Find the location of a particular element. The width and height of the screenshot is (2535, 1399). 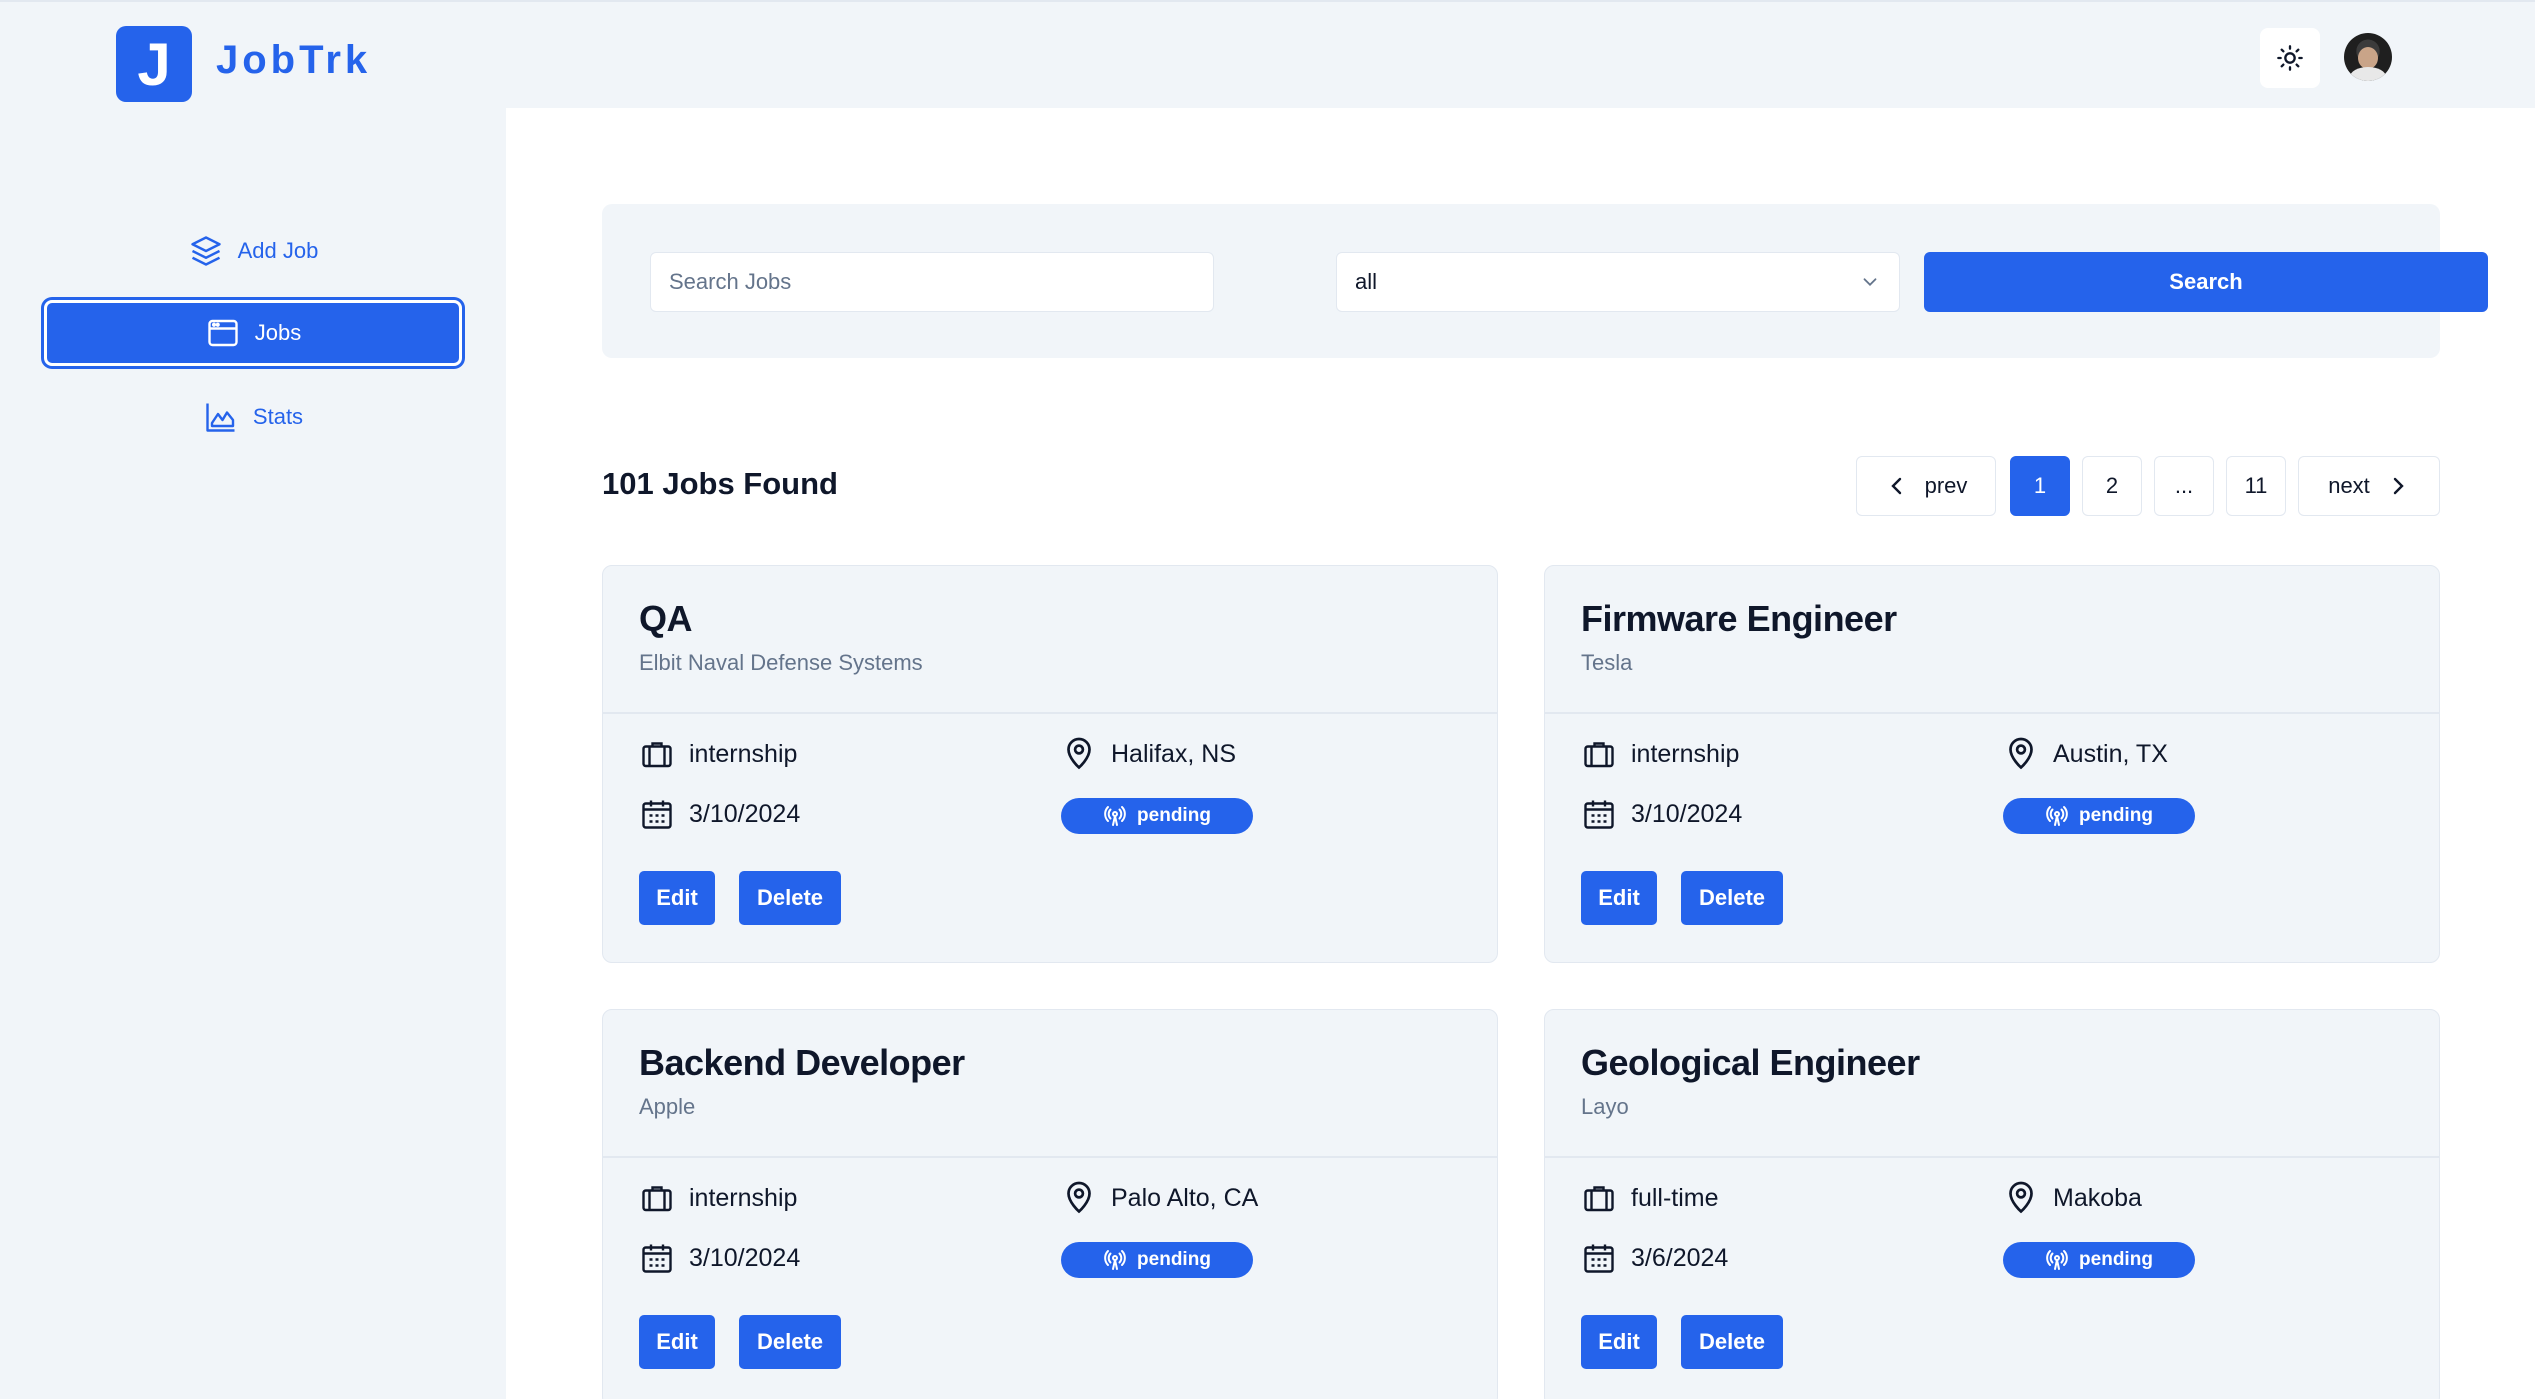

status-select-value: all is located at coordinates (1366, 281).